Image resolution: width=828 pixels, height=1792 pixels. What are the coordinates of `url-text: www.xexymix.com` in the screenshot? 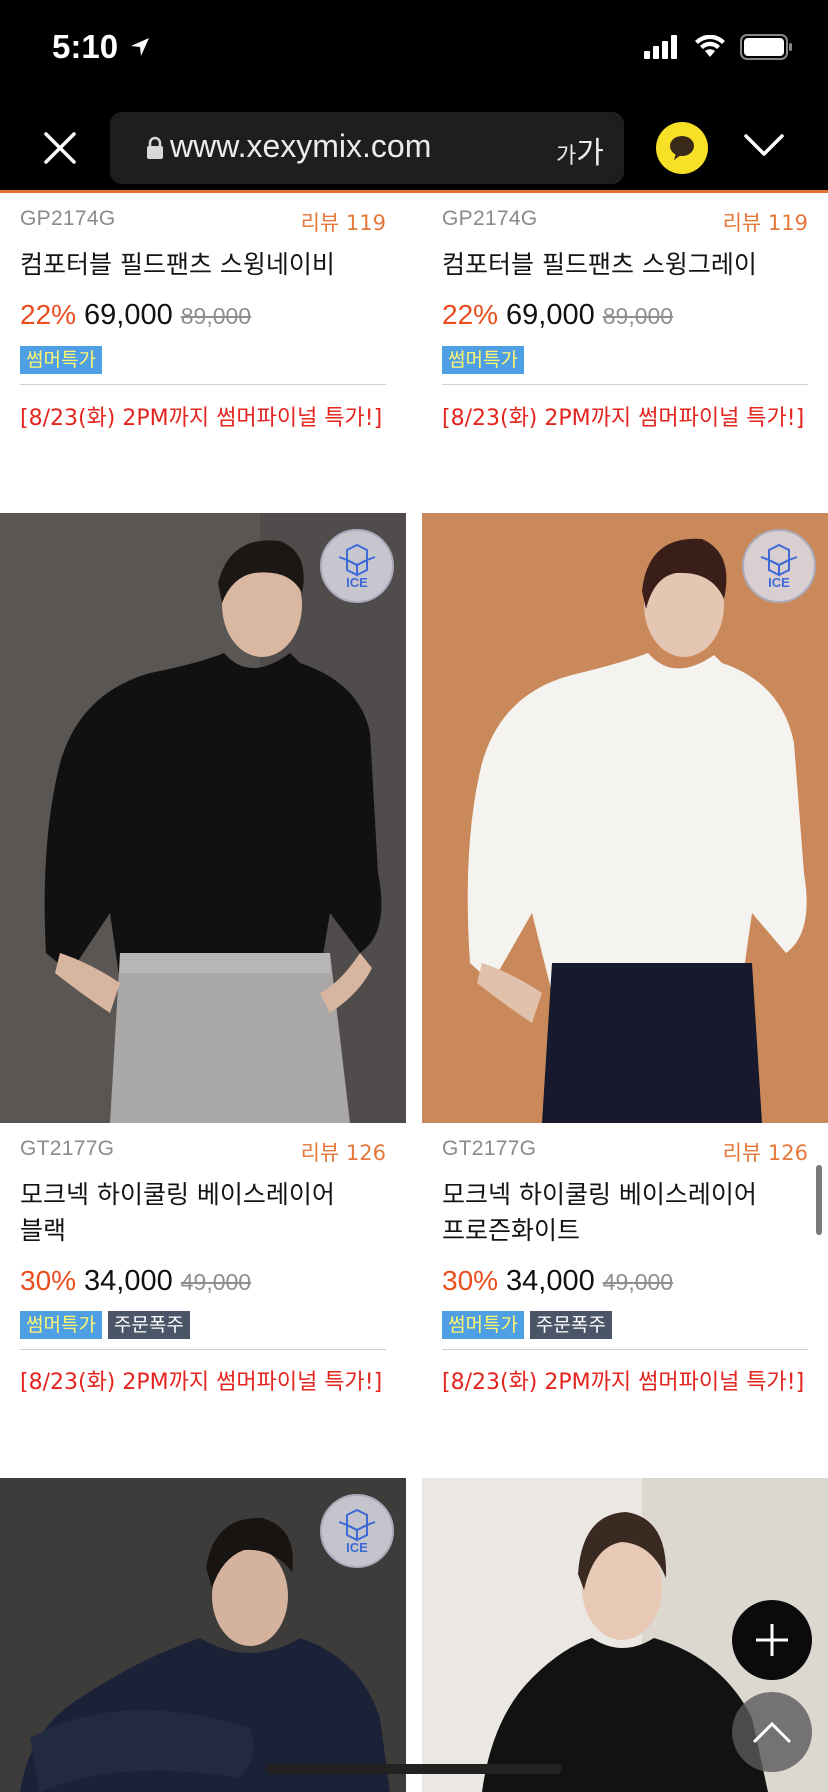 It's located at (300, 146).